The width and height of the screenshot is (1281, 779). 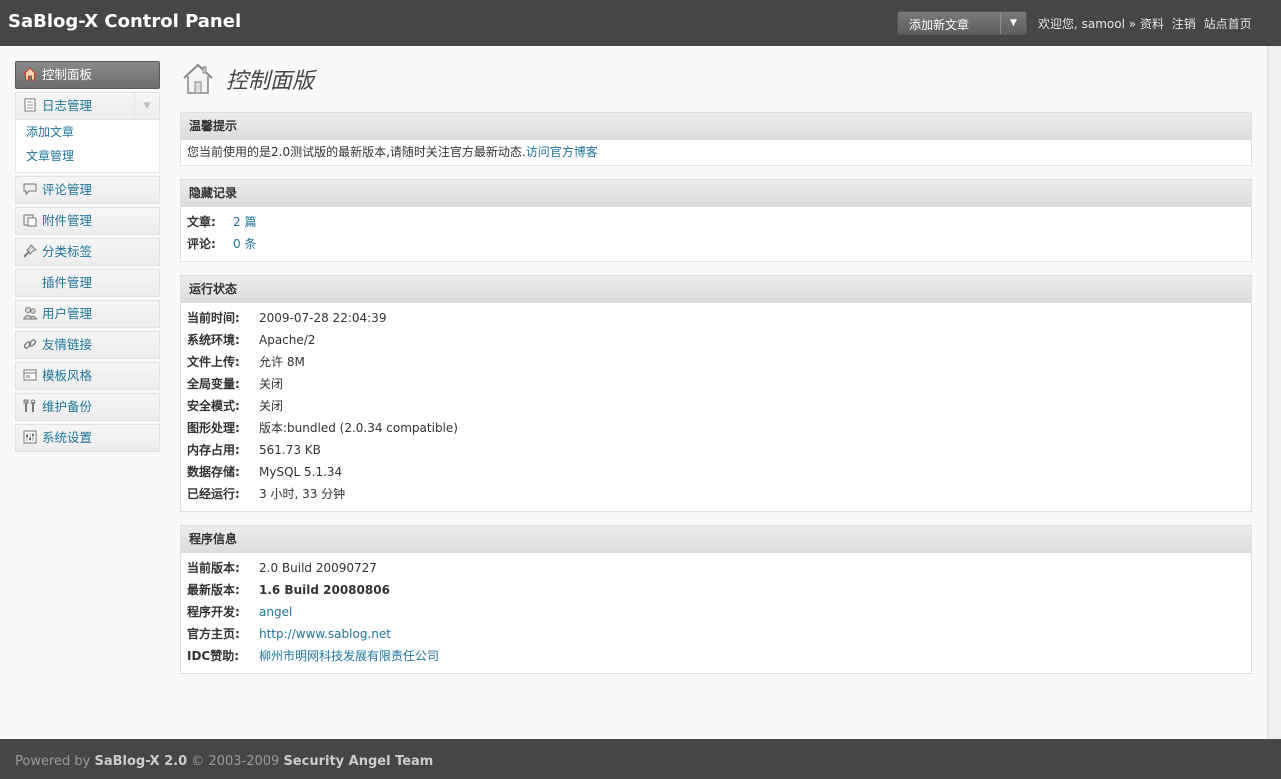 What do you see at coordinates (324, 590) in the screenshot?
I see `field-value: 1.6 Build 20080806` at bounding box center [324, 590].